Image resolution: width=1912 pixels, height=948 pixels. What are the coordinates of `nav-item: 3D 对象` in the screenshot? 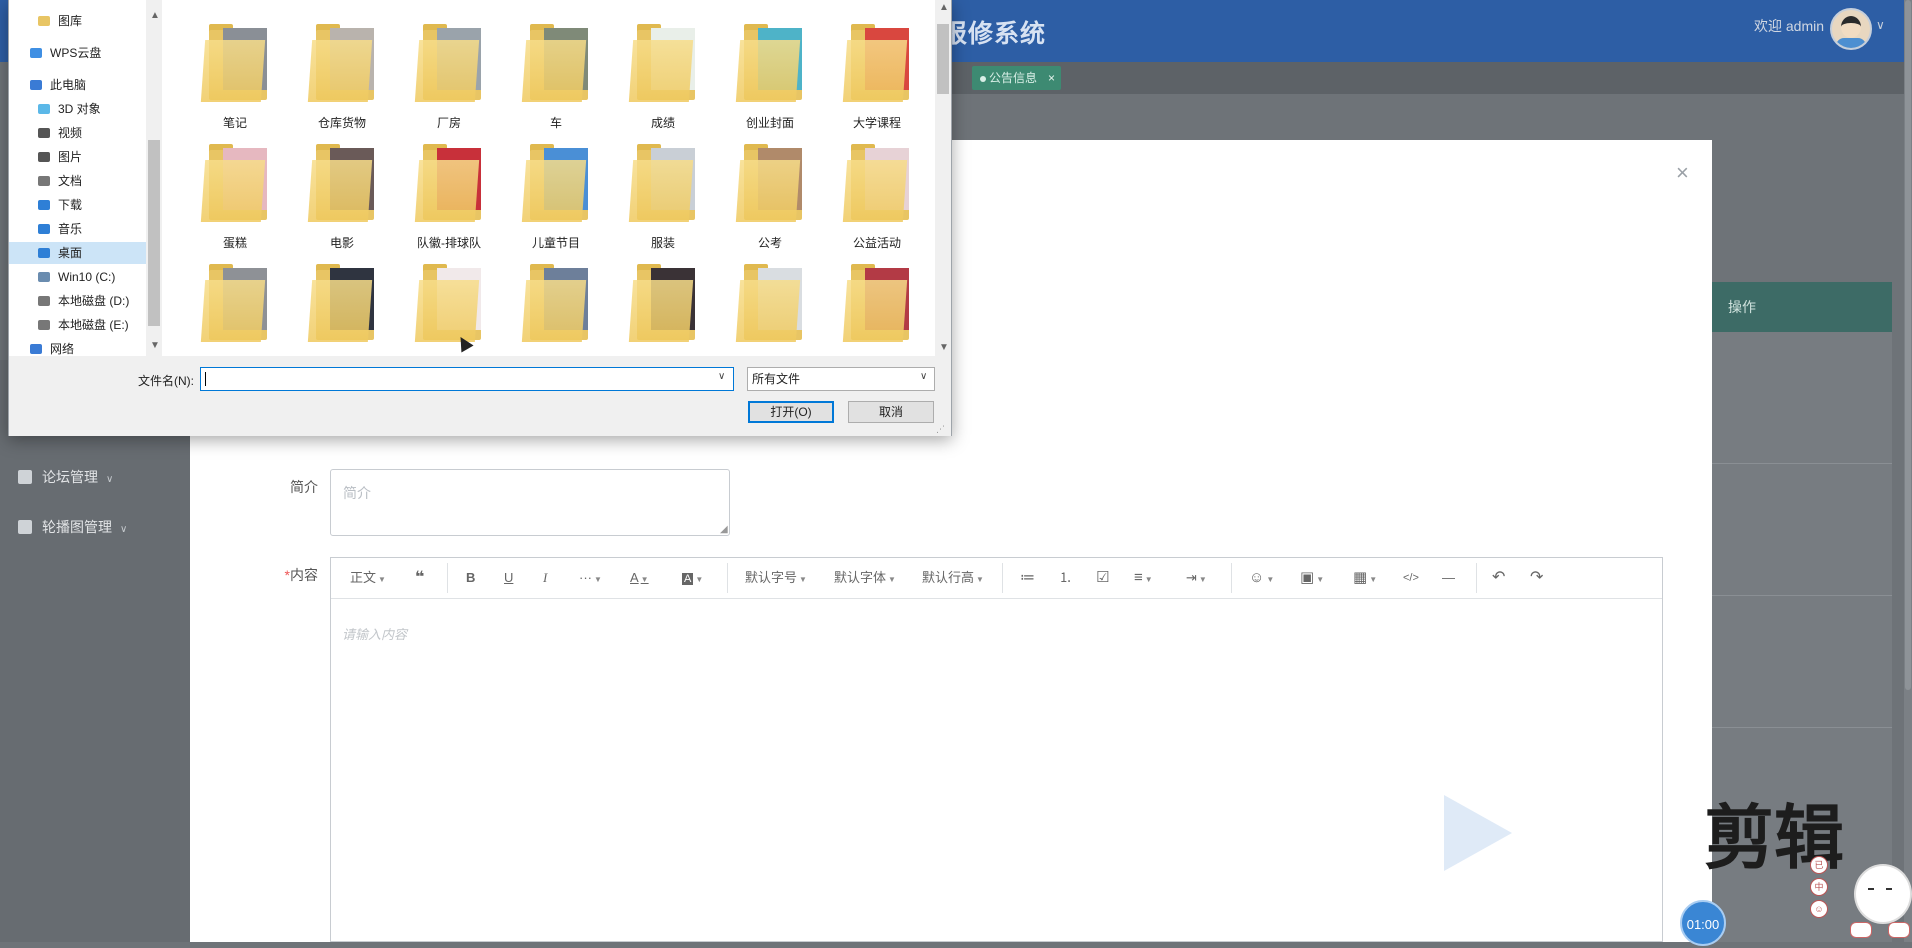 It's located at (69, 109).